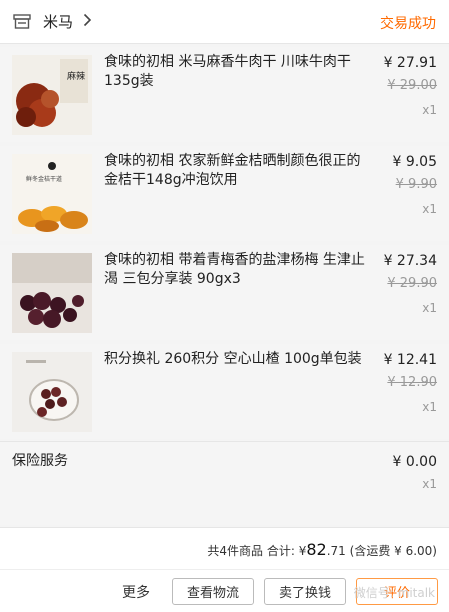 Image resolution: width=449 pixels, height=612 pixels. I want to click on total-label: 合计: ¥, so click(286, 551).